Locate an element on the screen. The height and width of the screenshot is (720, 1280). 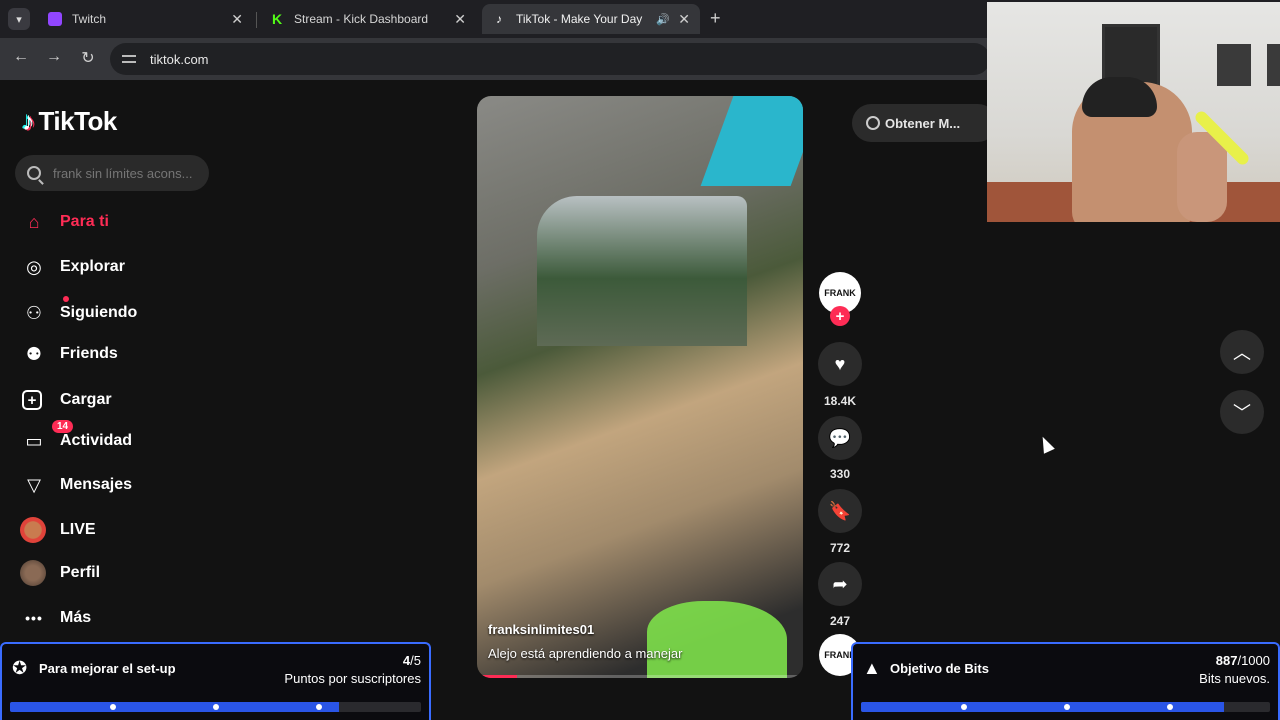
logo-text: TikTok is located at coordinates (78, 121).